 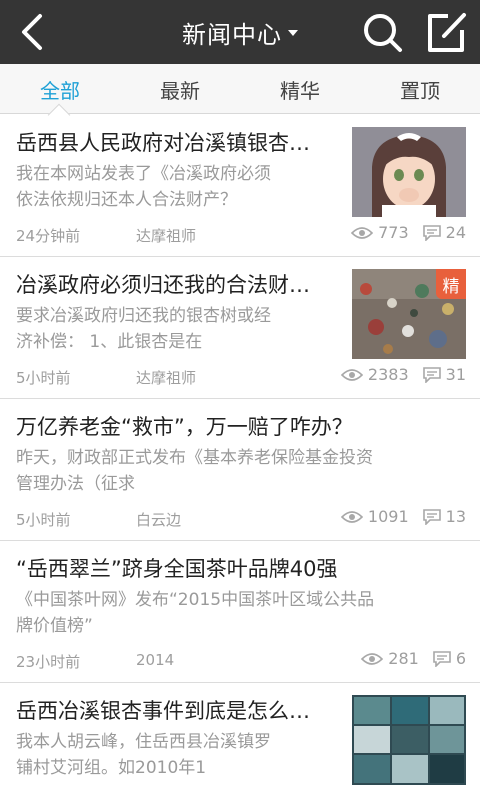 I want to click on article-stats: 2383 31, so click(x=403, y=374).